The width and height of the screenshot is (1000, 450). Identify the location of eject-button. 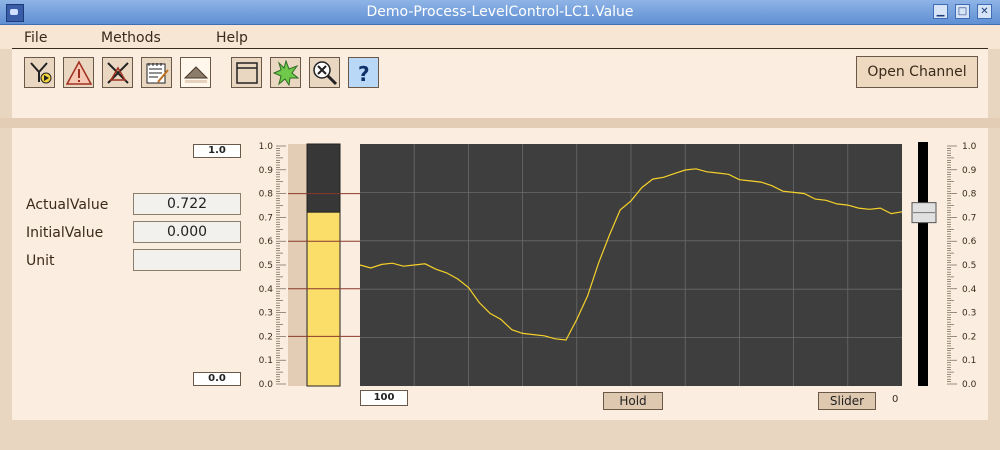
(195, 72).